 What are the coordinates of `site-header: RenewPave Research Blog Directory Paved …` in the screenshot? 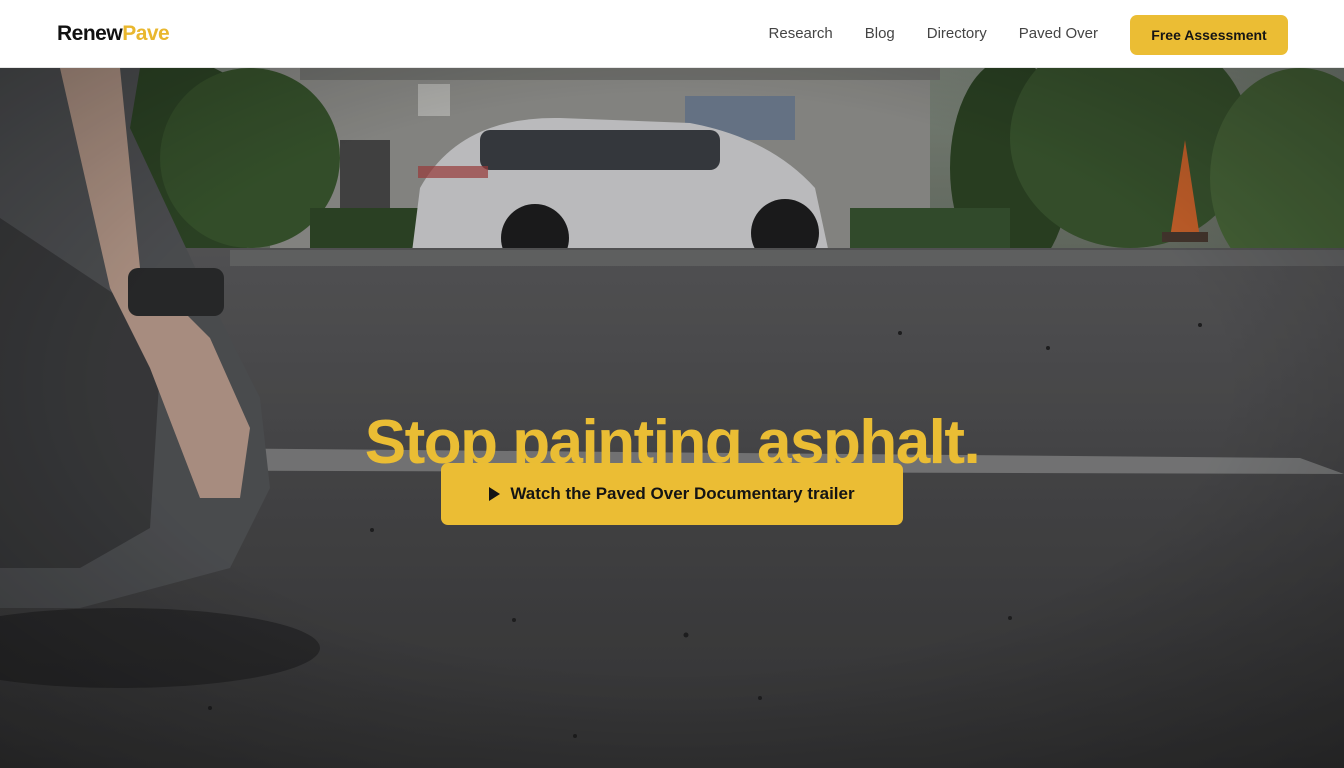 It's located at (672, 34).